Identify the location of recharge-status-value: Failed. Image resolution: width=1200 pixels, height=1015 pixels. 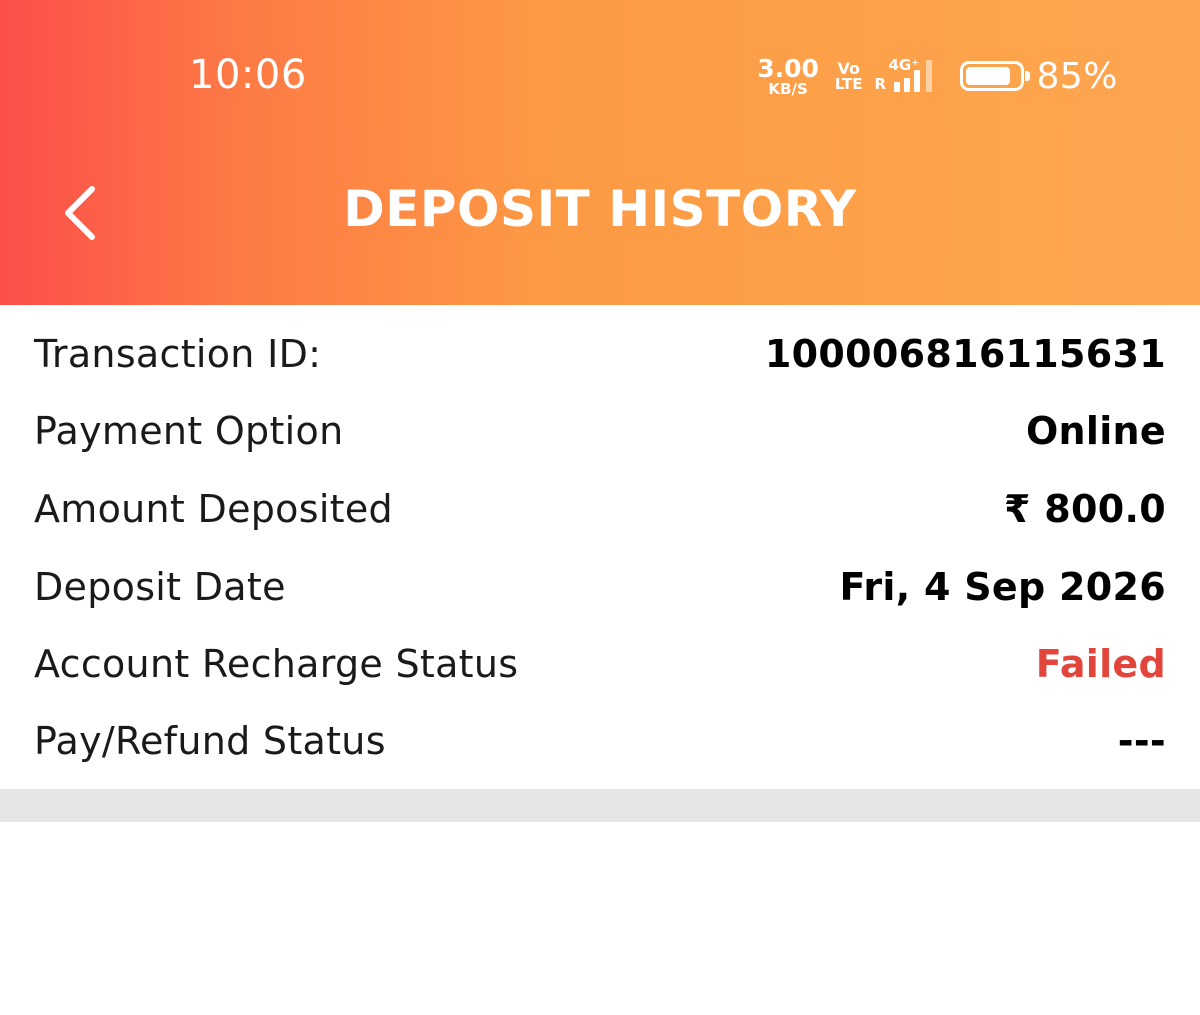
(1100, 664).